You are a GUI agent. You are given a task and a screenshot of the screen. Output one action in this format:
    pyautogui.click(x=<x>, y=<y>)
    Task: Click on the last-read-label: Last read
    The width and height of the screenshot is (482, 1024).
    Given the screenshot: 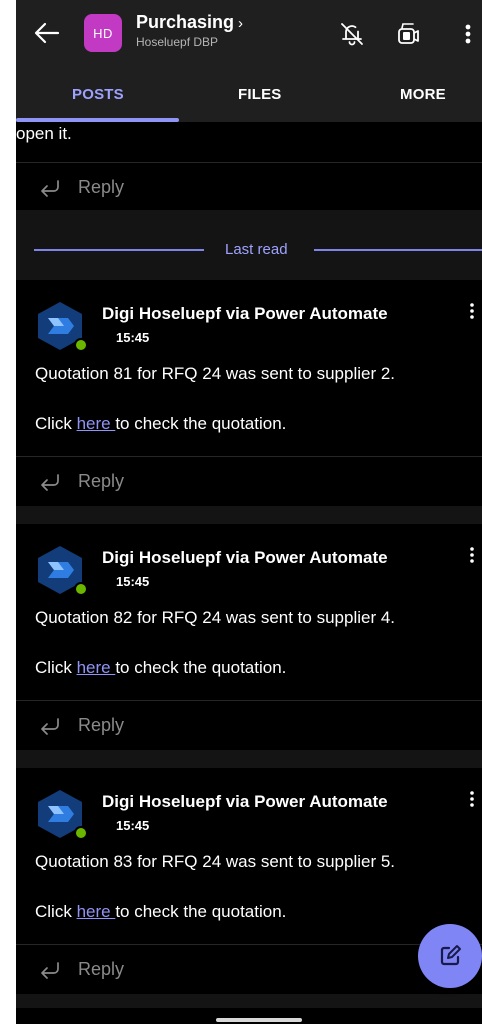 What is the action you would take?
    pyautogui.click(x=256, y=249)
    